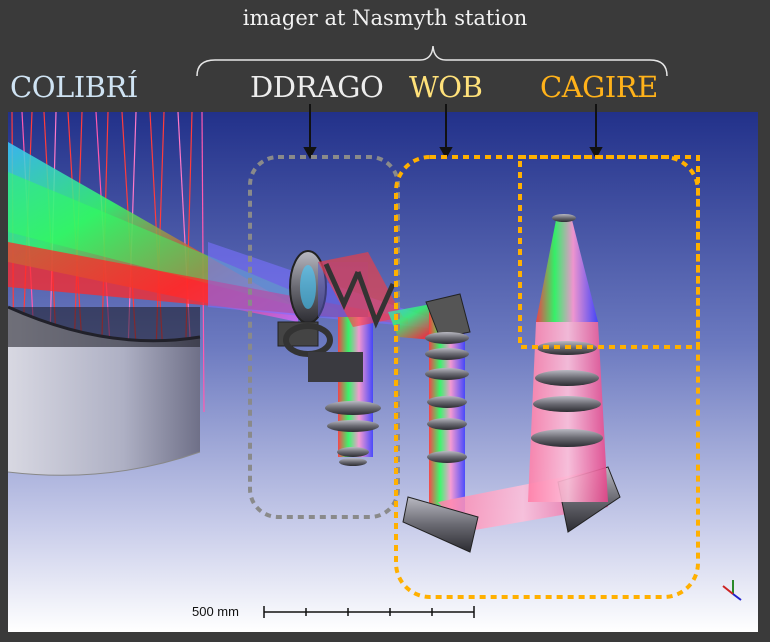 The image size is (770, 642). What do you see at coordinates (324, 337) in the screenshot?
I see `ddrago-box` at bounding box center [324, 337].